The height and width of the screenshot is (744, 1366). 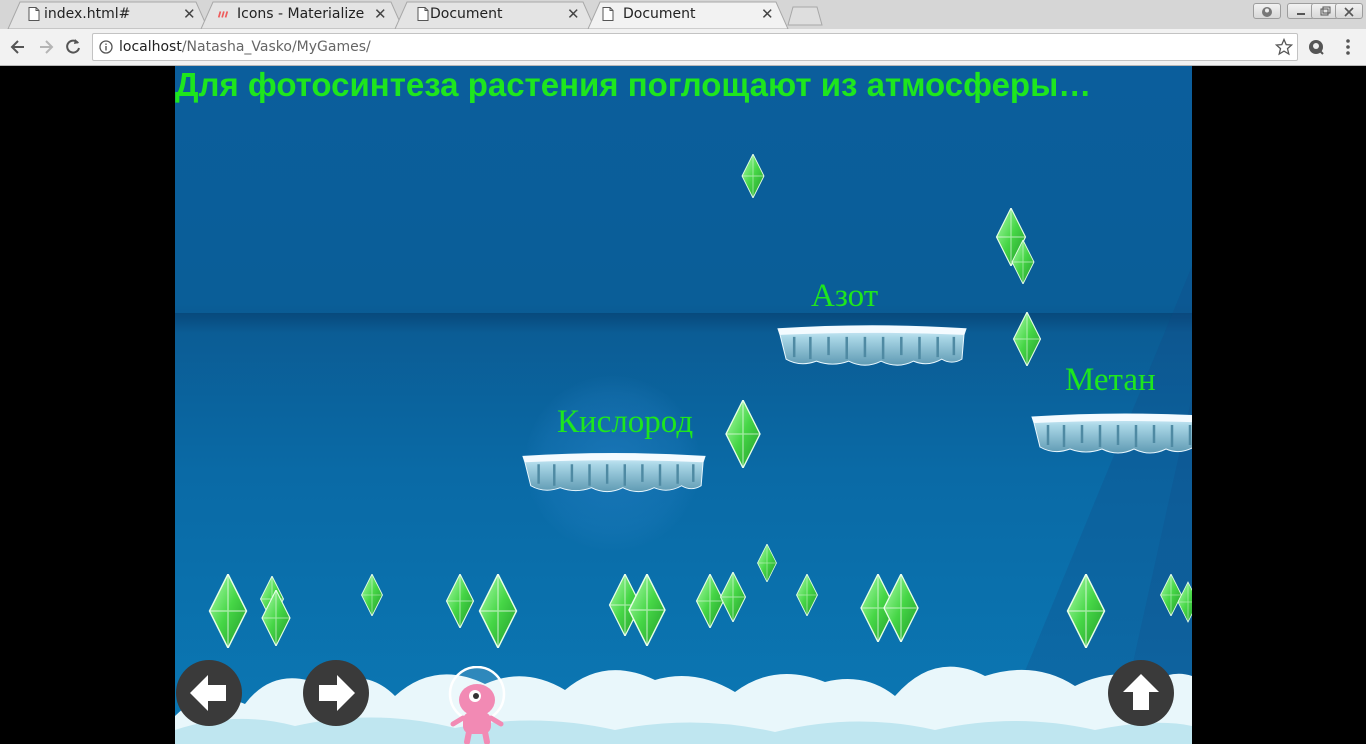 I want to click on arrow-right-icon, so click(x=337, y=693).